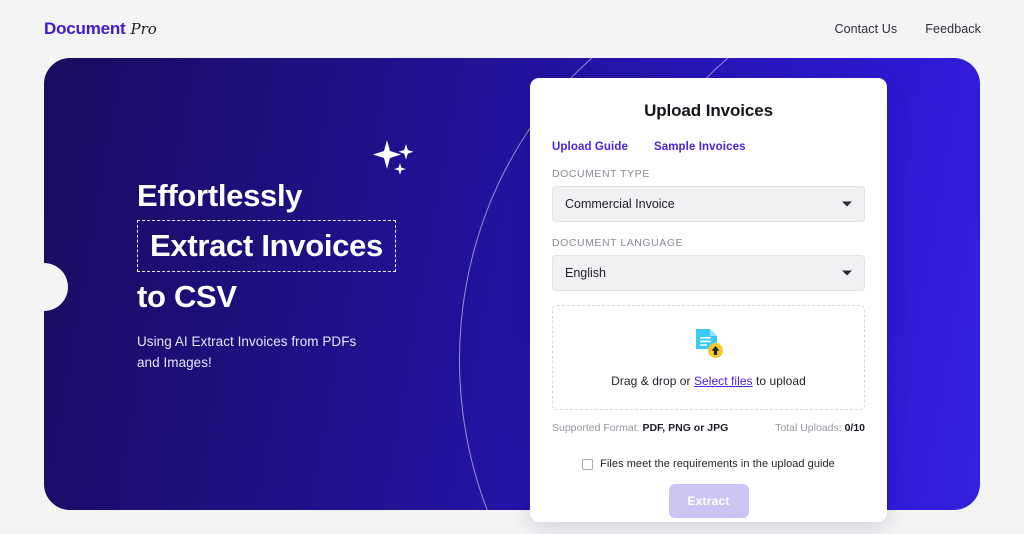  I want to click on hero-headline-line1: Effortlessly, so click(220, 195).